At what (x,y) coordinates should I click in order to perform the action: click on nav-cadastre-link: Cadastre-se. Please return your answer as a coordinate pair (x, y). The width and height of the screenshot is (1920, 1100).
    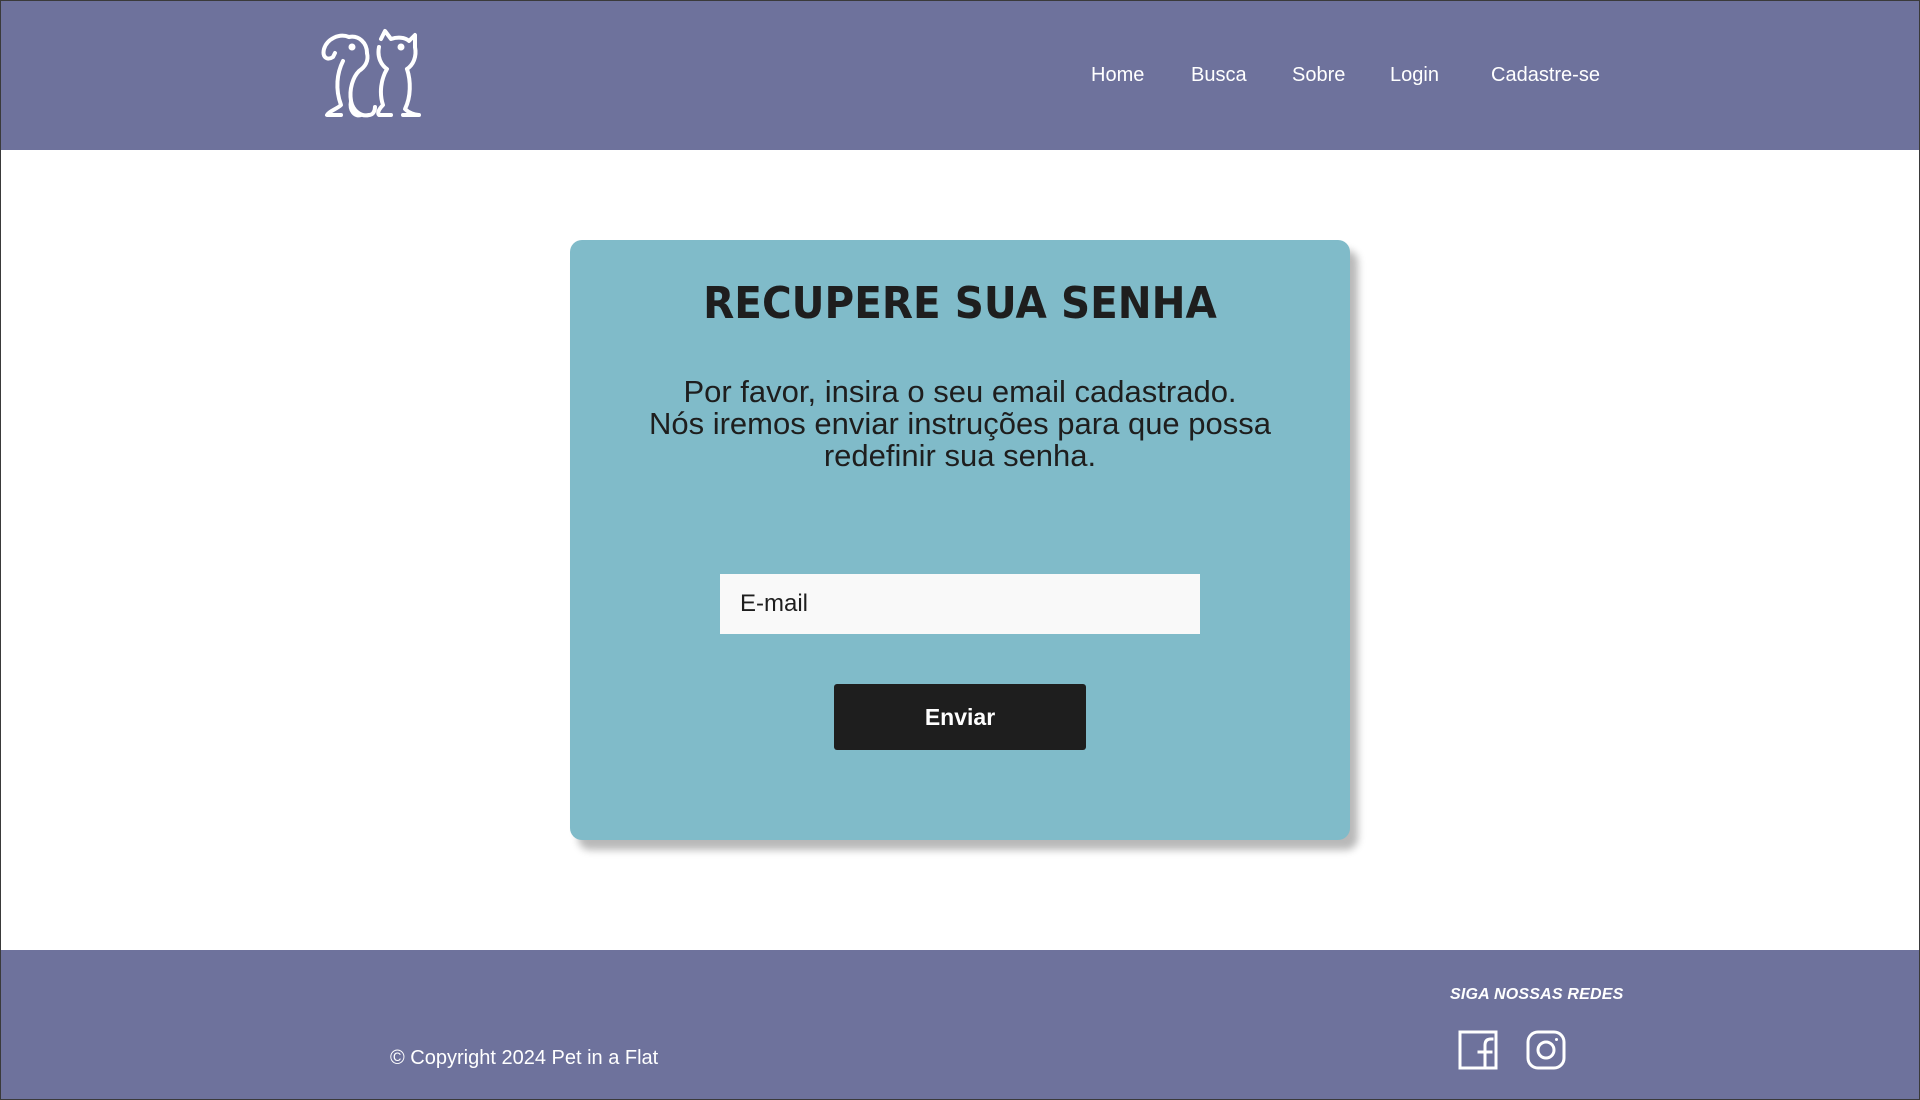
    Looking at the image, I should click on (1545, 75).